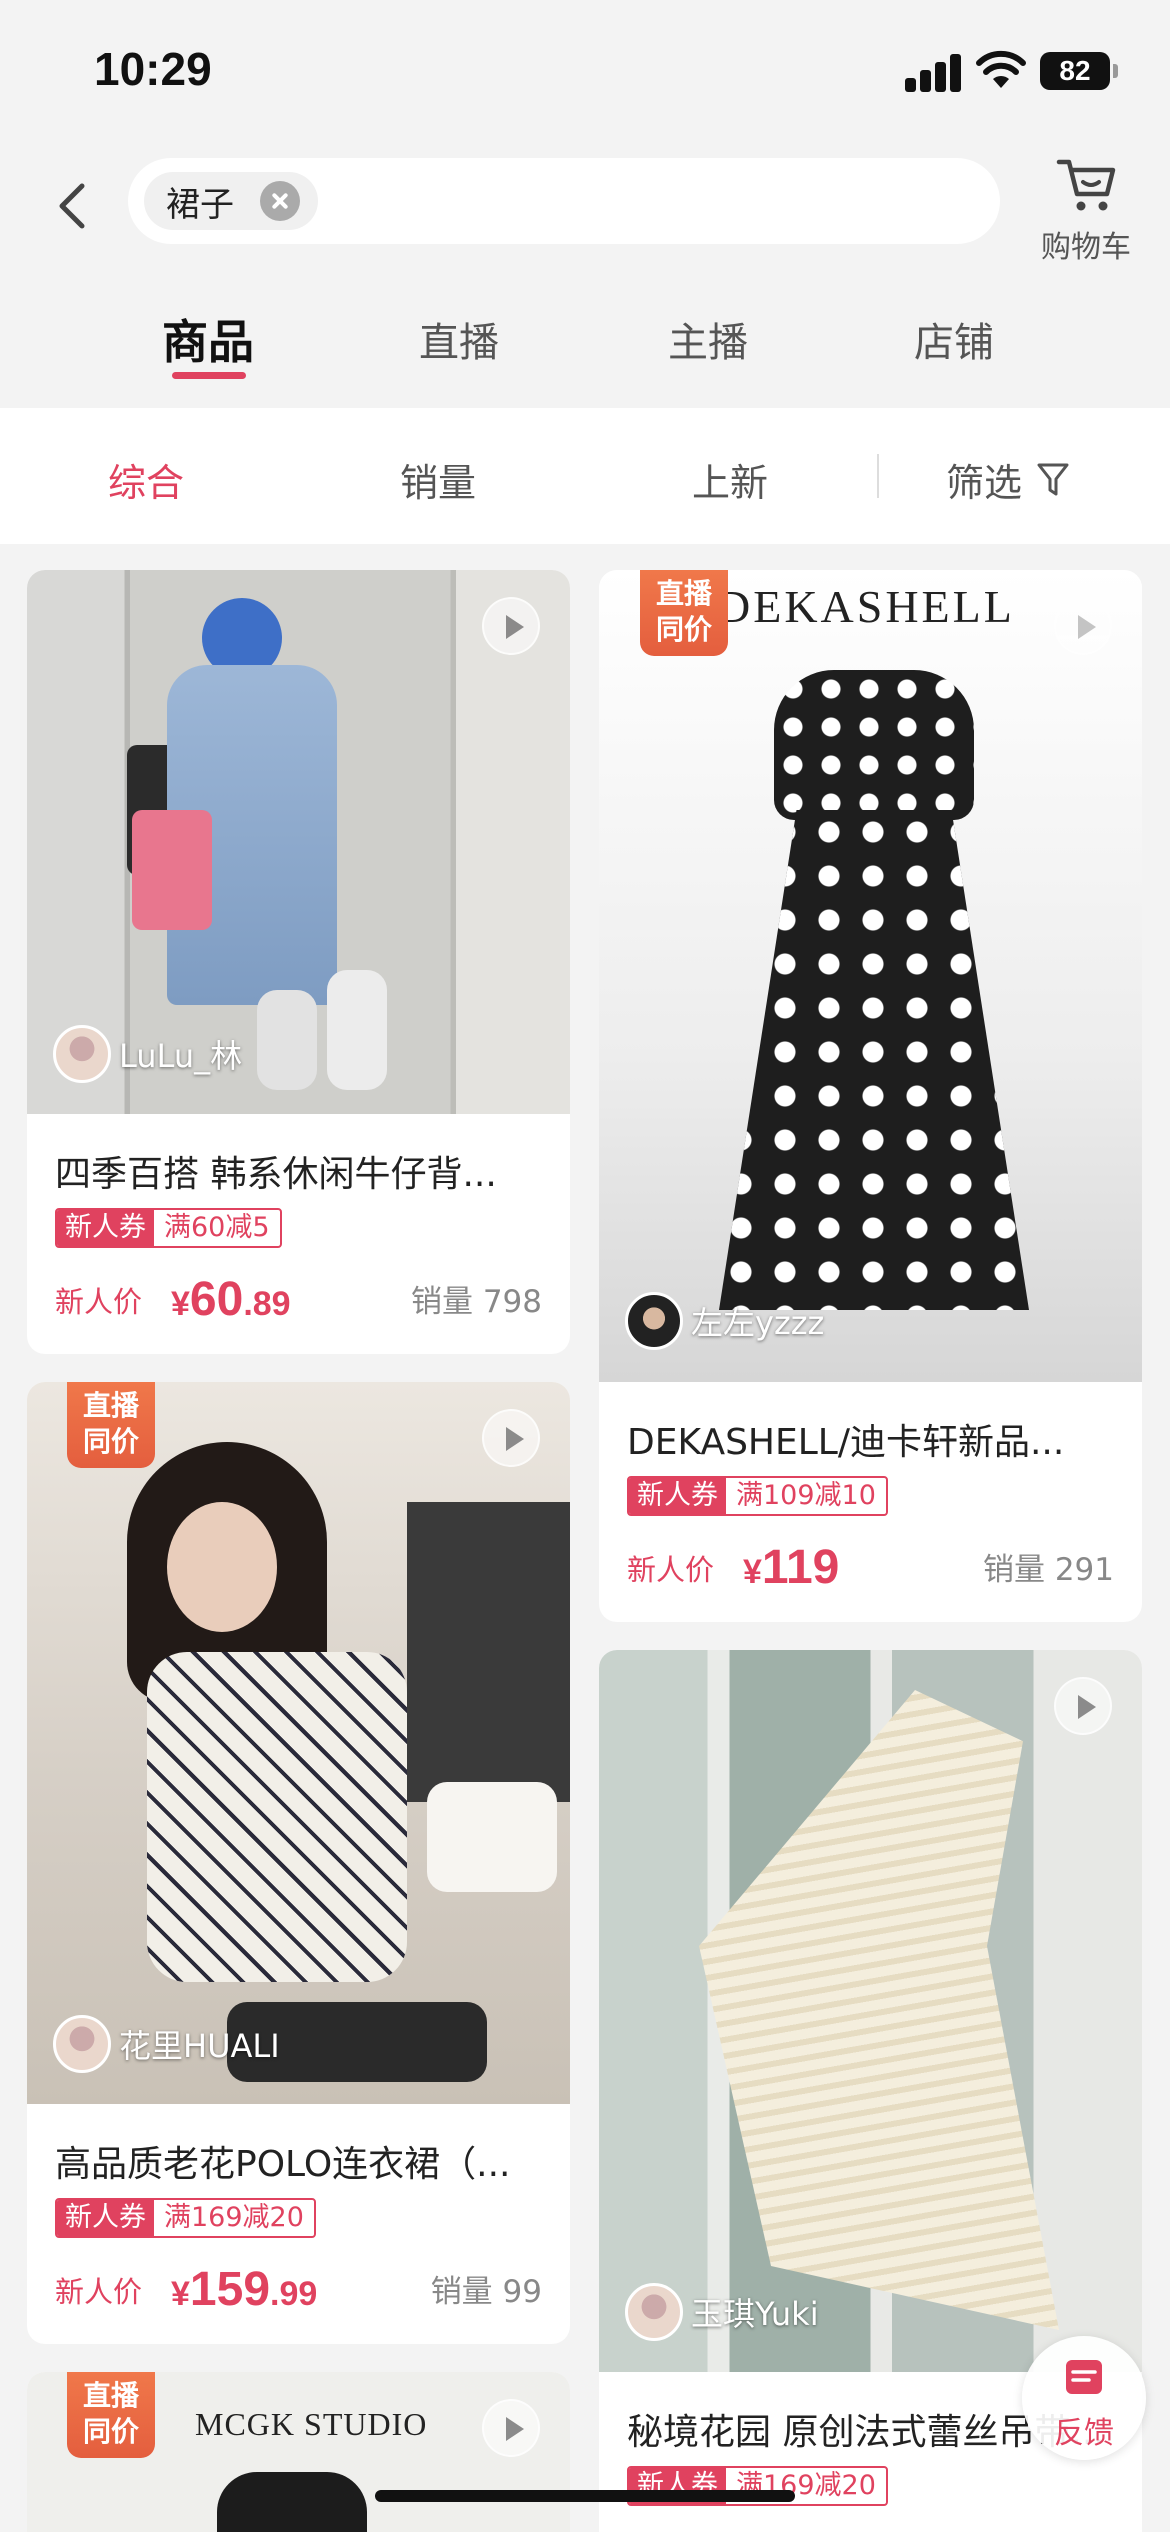 The height and width of the screenshot is (2532, 1170). Describe the element at coordinates (708, 339) in the screenshot. I see `tab-hosts: 主播` at that location.